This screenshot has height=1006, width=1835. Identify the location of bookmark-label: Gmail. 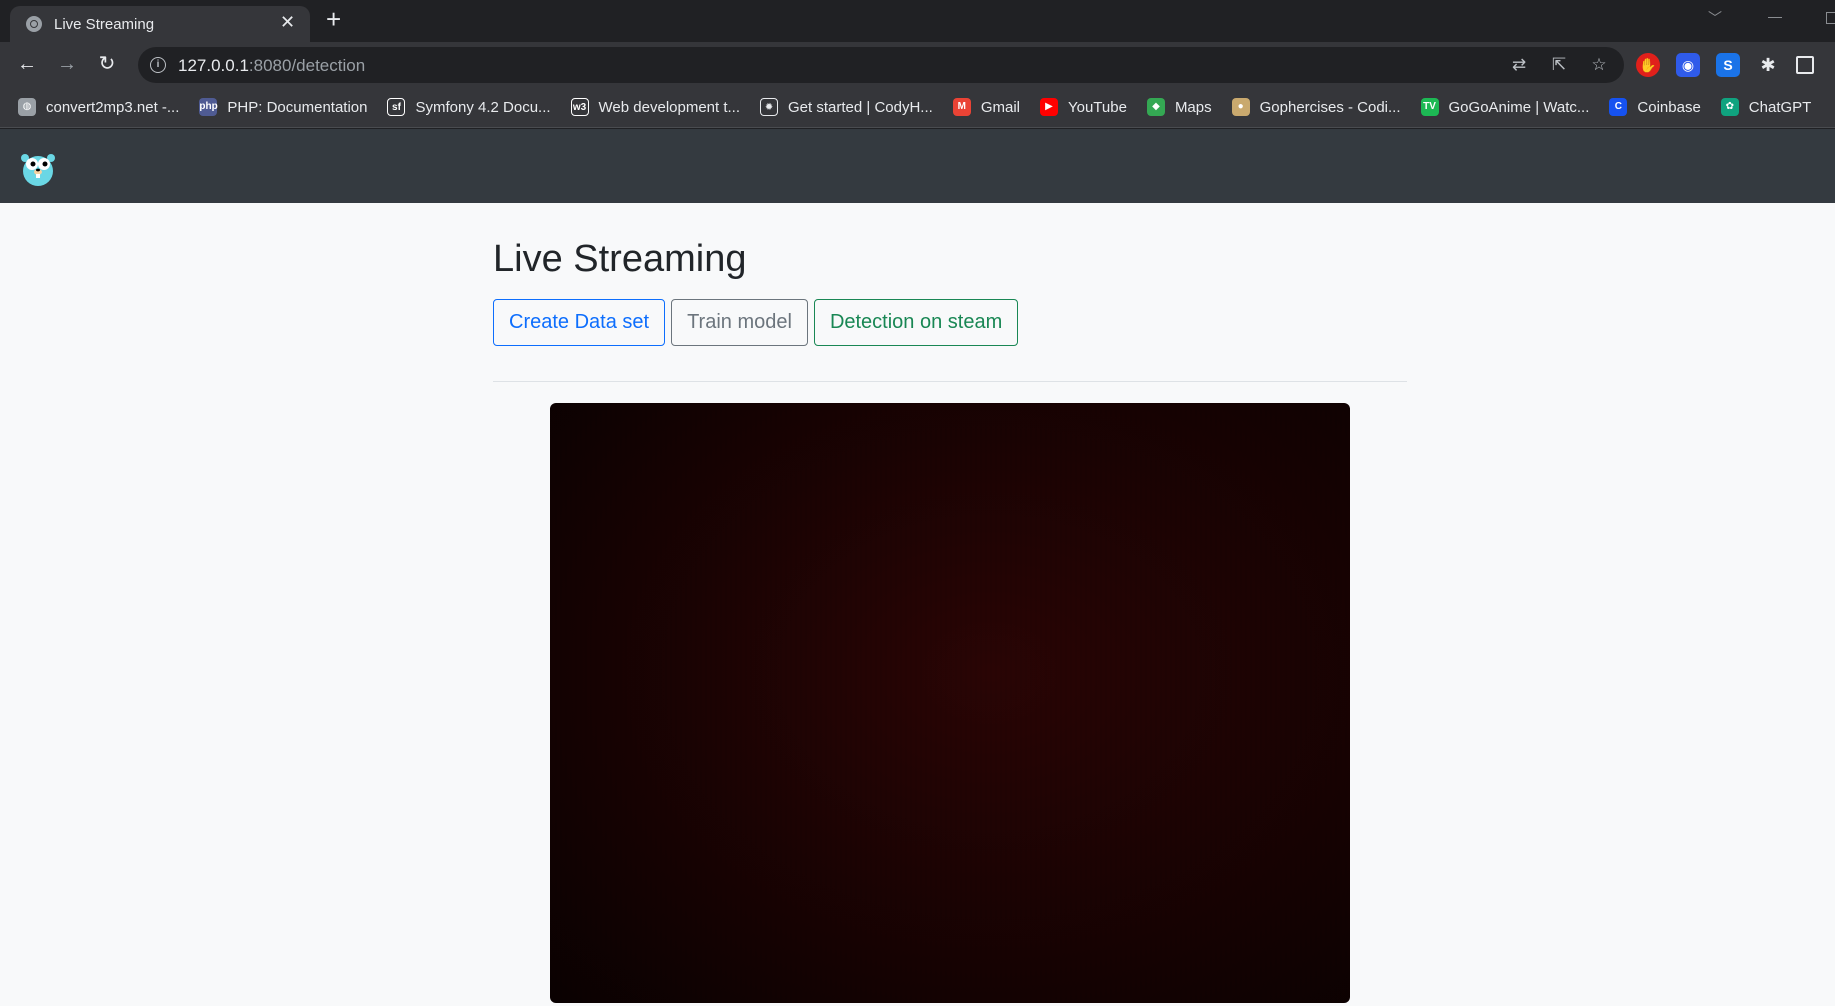
(1000, 107).